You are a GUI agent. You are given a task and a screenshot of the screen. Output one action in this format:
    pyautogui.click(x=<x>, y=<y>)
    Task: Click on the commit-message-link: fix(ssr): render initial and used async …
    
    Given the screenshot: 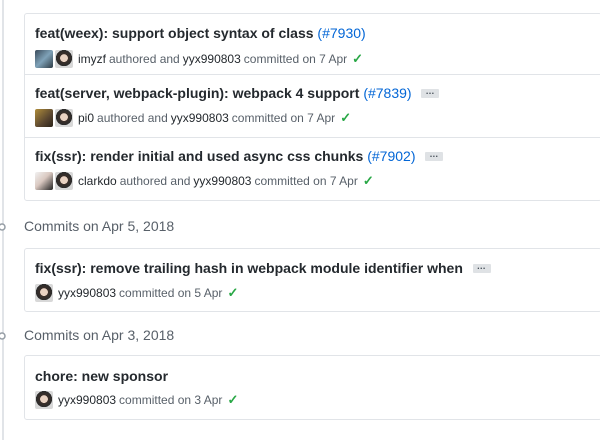 What is the action you would take?
    pyautogui.click(x=199, y=156)
    